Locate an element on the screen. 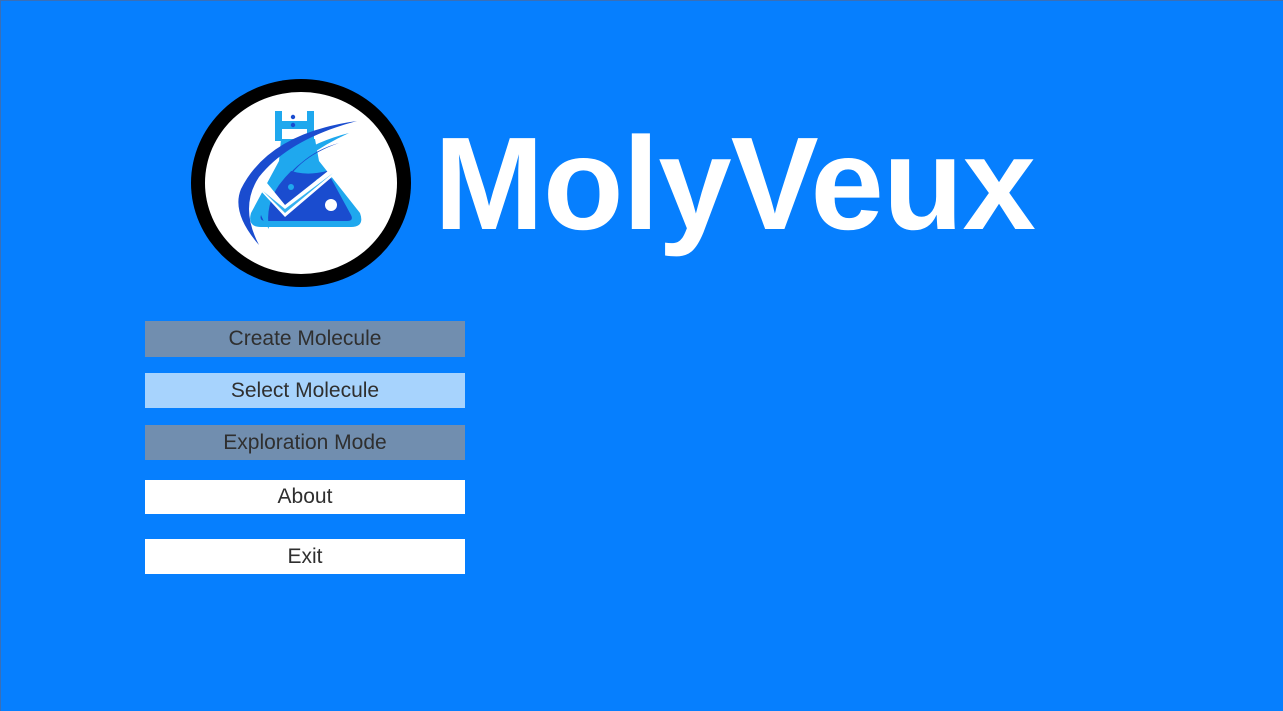 The width and height of the screenshot is (1283, 711). window-left-border is located at coordinates (0, 355).